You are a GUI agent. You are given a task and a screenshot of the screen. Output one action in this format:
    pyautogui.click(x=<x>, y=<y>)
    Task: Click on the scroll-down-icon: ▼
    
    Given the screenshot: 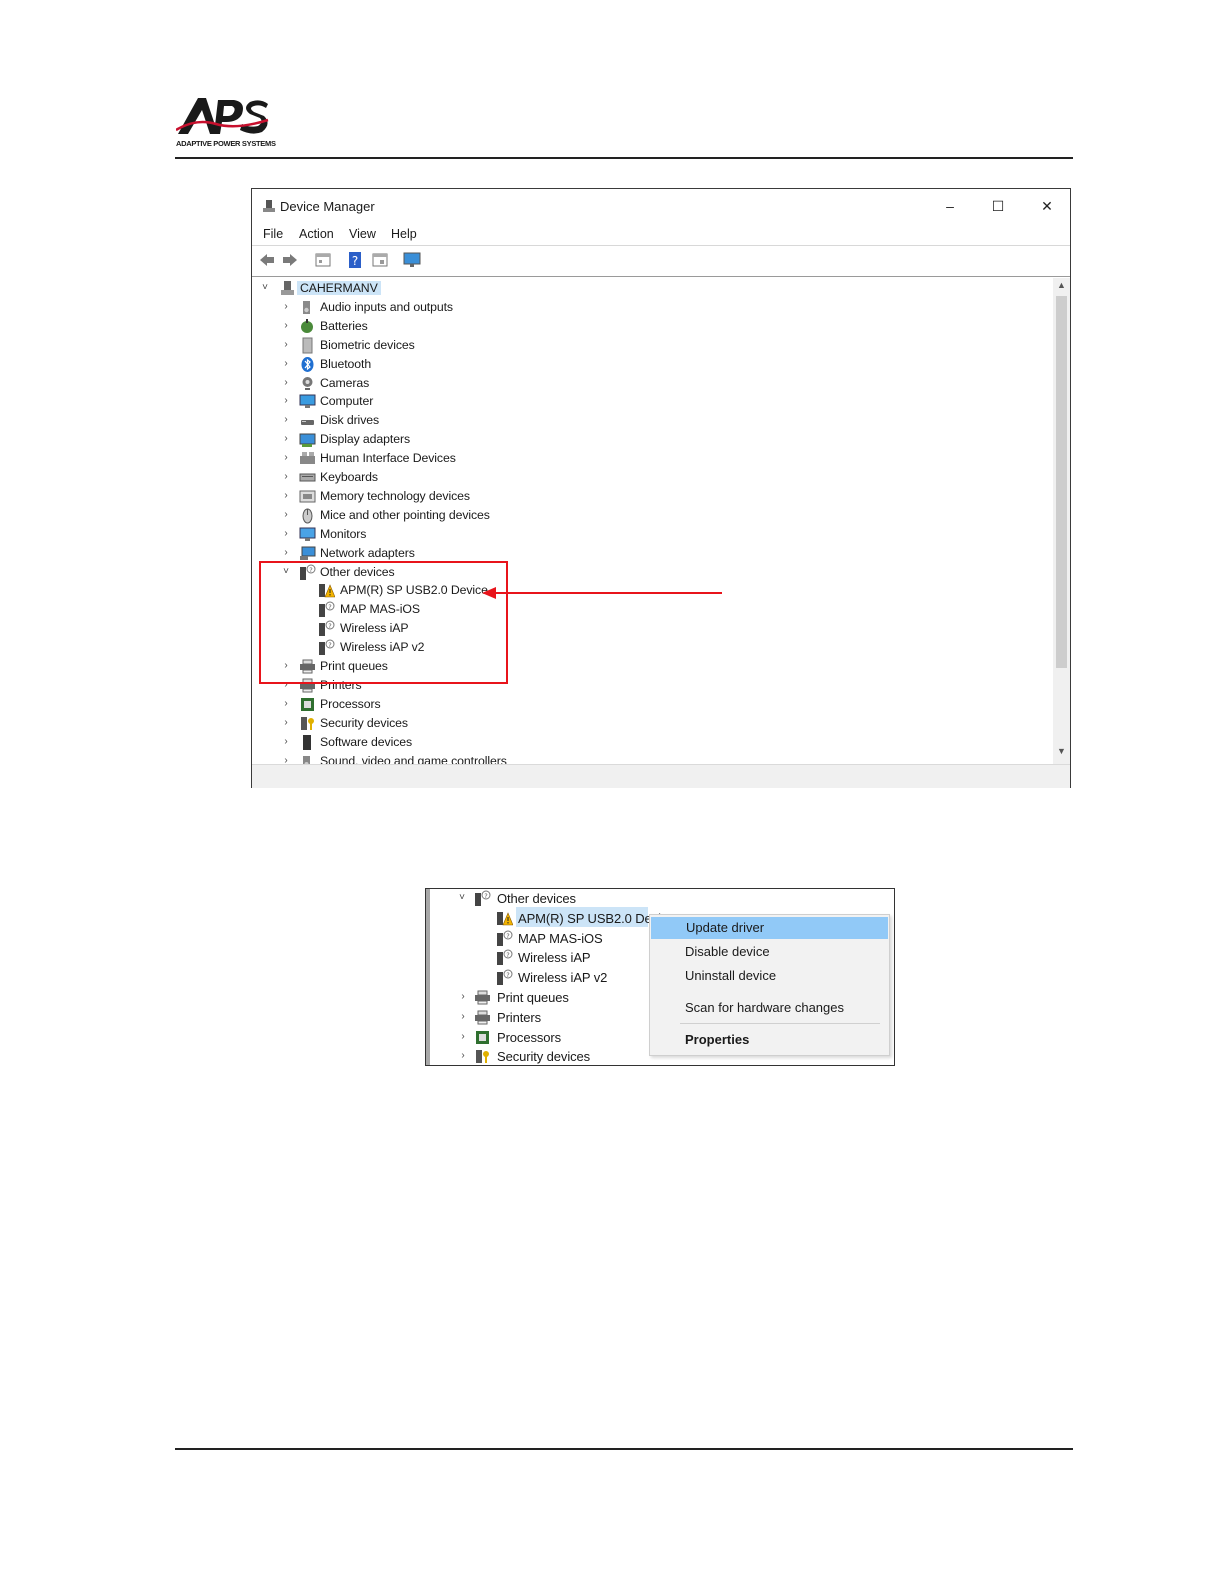 What is the action you would take?
    pyautogui.click(x=1061, y=753)
    